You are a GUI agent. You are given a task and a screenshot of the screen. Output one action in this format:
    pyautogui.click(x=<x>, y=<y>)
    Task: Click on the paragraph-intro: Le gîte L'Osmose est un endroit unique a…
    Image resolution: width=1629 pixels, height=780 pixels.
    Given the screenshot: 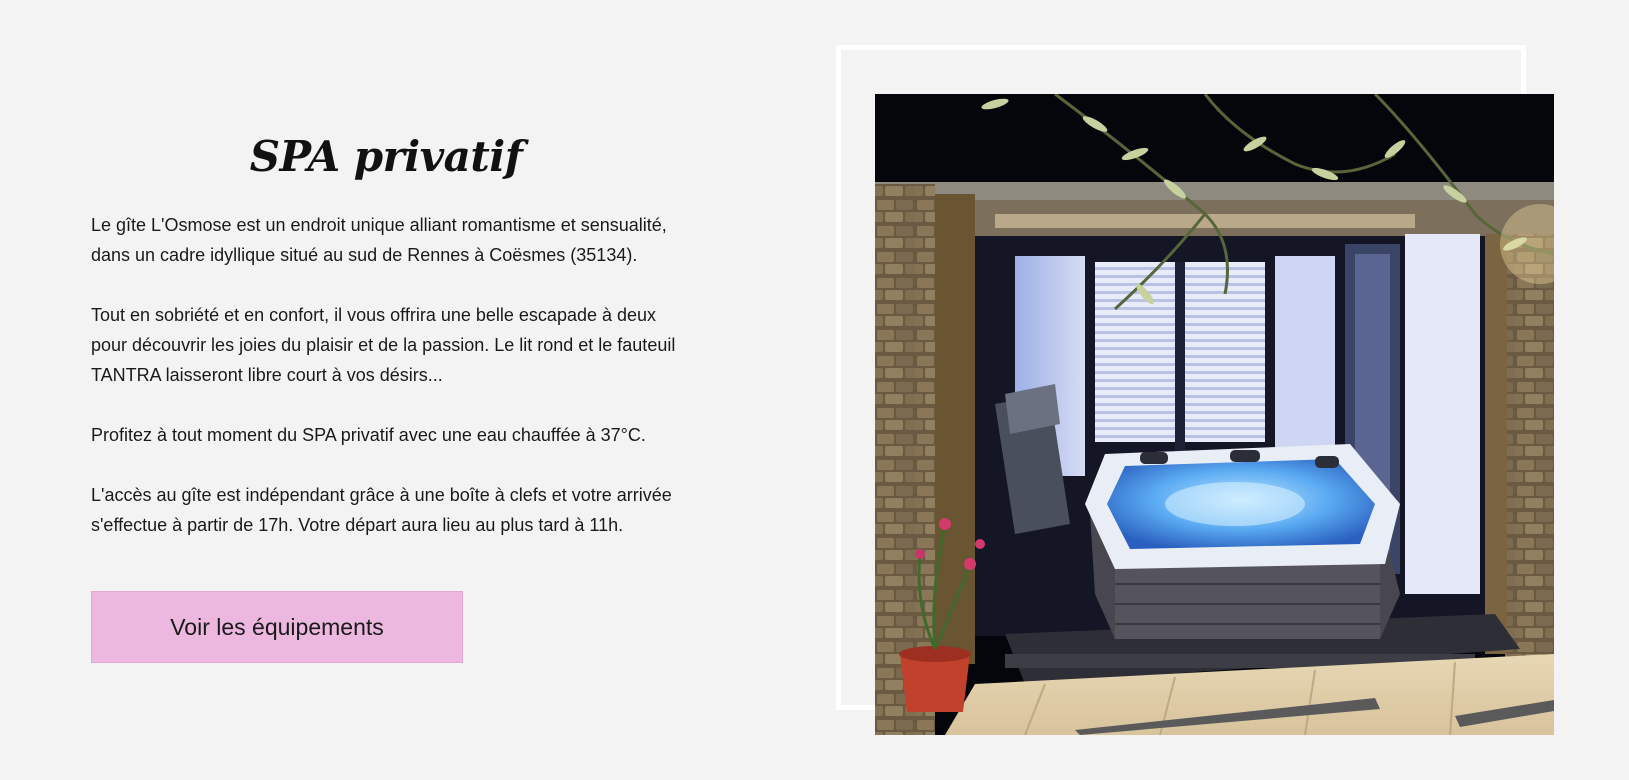 What is the action you would take?
    pyautogui.click(x=379, y=240)
    